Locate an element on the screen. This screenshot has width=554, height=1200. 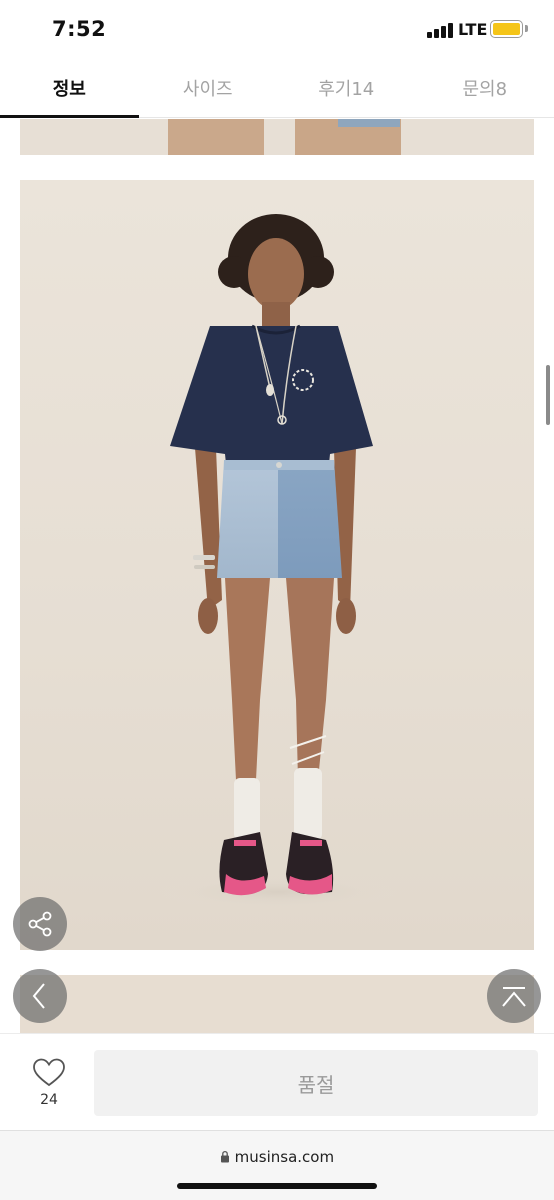
status-time: 7:52 is located at coordinates (79, 29).